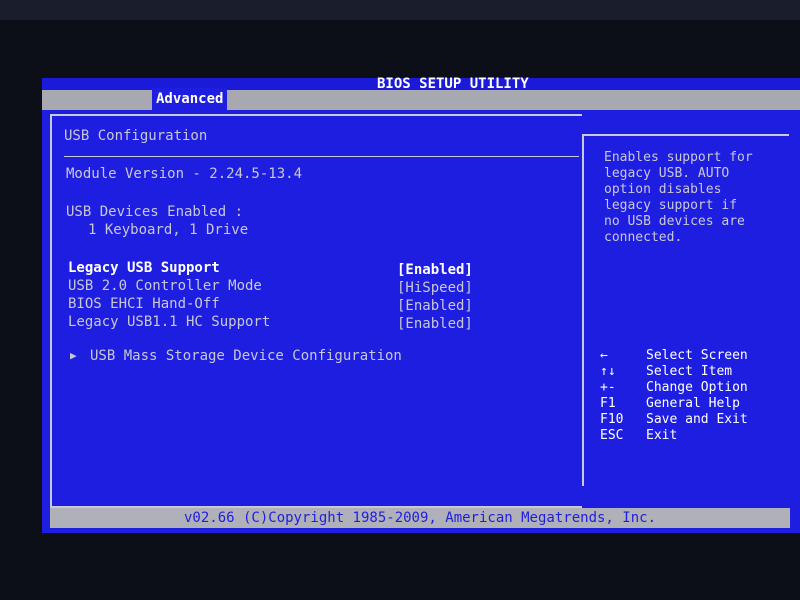 Image resolution: width=800 pixels, height=600 pixels. Describe the element at coordinates (169, 322) in the screenshot. I see `setting-legacy-usb11-hc-support: Legacy USB1.1 HC Support` at that location.